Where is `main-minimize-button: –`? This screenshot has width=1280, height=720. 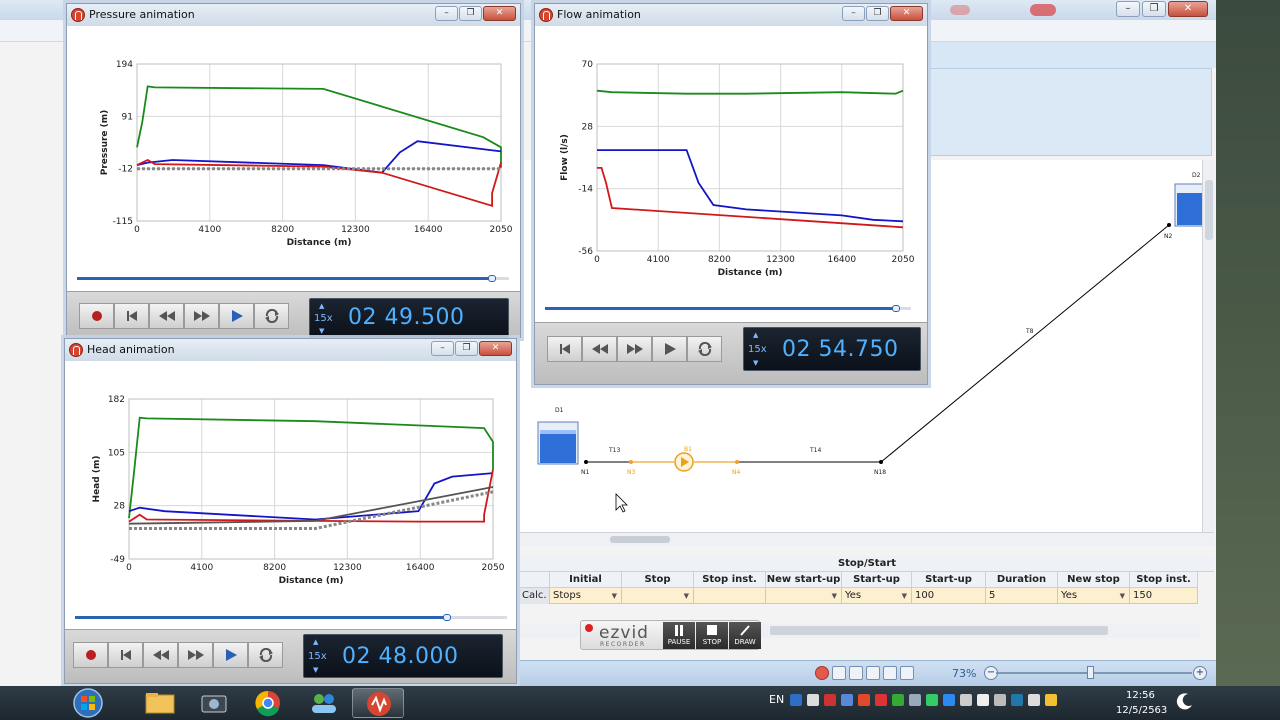
main-minimize-button: – is located at coordinates (1128, 9).